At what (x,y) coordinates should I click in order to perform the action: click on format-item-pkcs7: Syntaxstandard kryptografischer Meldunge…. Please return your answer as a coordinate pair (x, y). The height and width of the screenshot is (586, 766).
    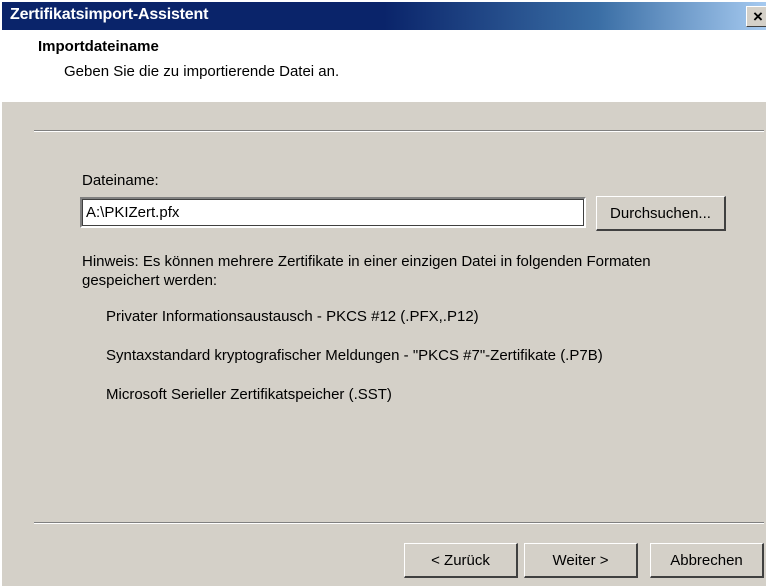
    Looking at the image, I should click on (354, 355).